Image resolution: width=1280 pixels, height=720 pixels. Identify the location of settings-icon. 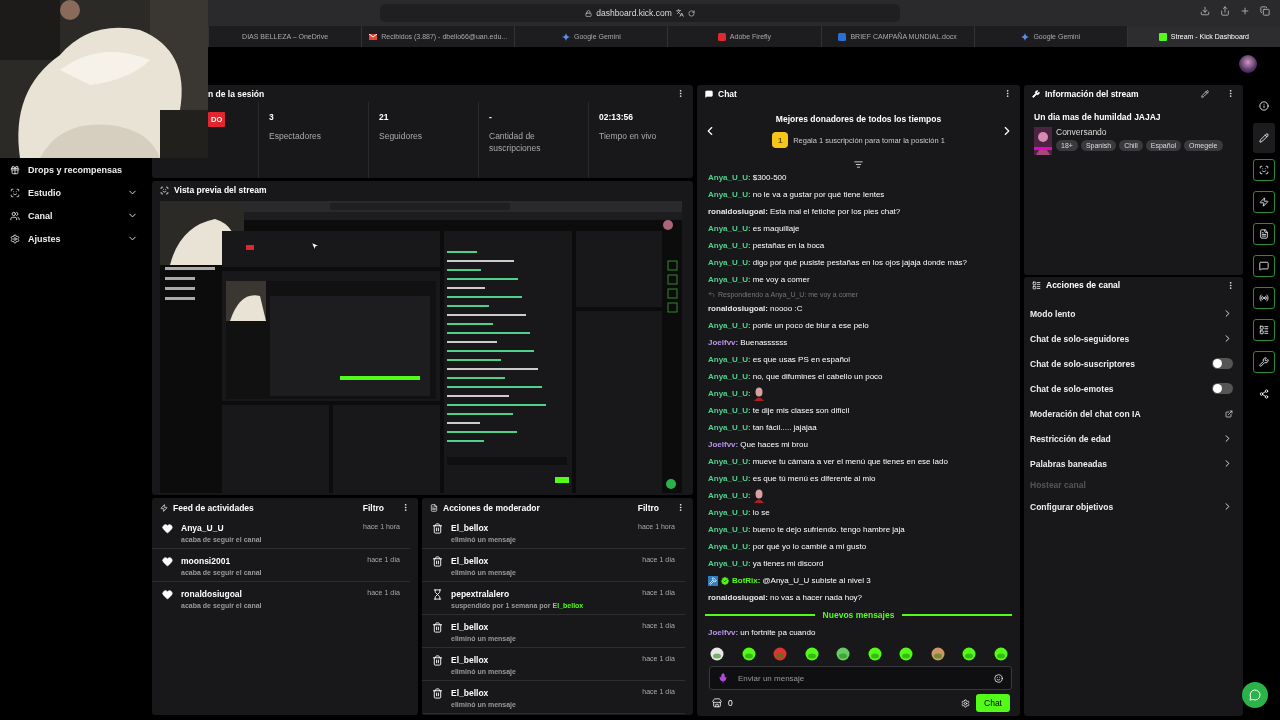
(966, 703).